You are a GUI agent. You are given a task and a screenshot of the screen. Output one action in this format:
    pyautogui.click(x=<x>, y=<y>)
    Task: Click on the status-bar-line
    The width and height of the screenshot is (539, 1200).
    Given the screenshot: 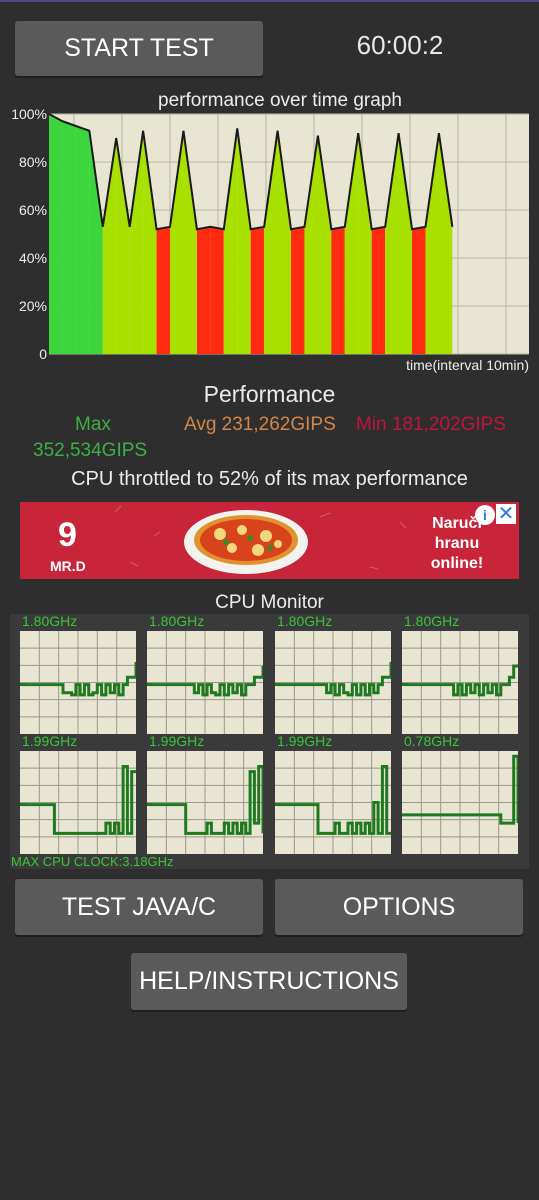 What is the action you would take?
    pyautogui.click(x=269, y=1)
    